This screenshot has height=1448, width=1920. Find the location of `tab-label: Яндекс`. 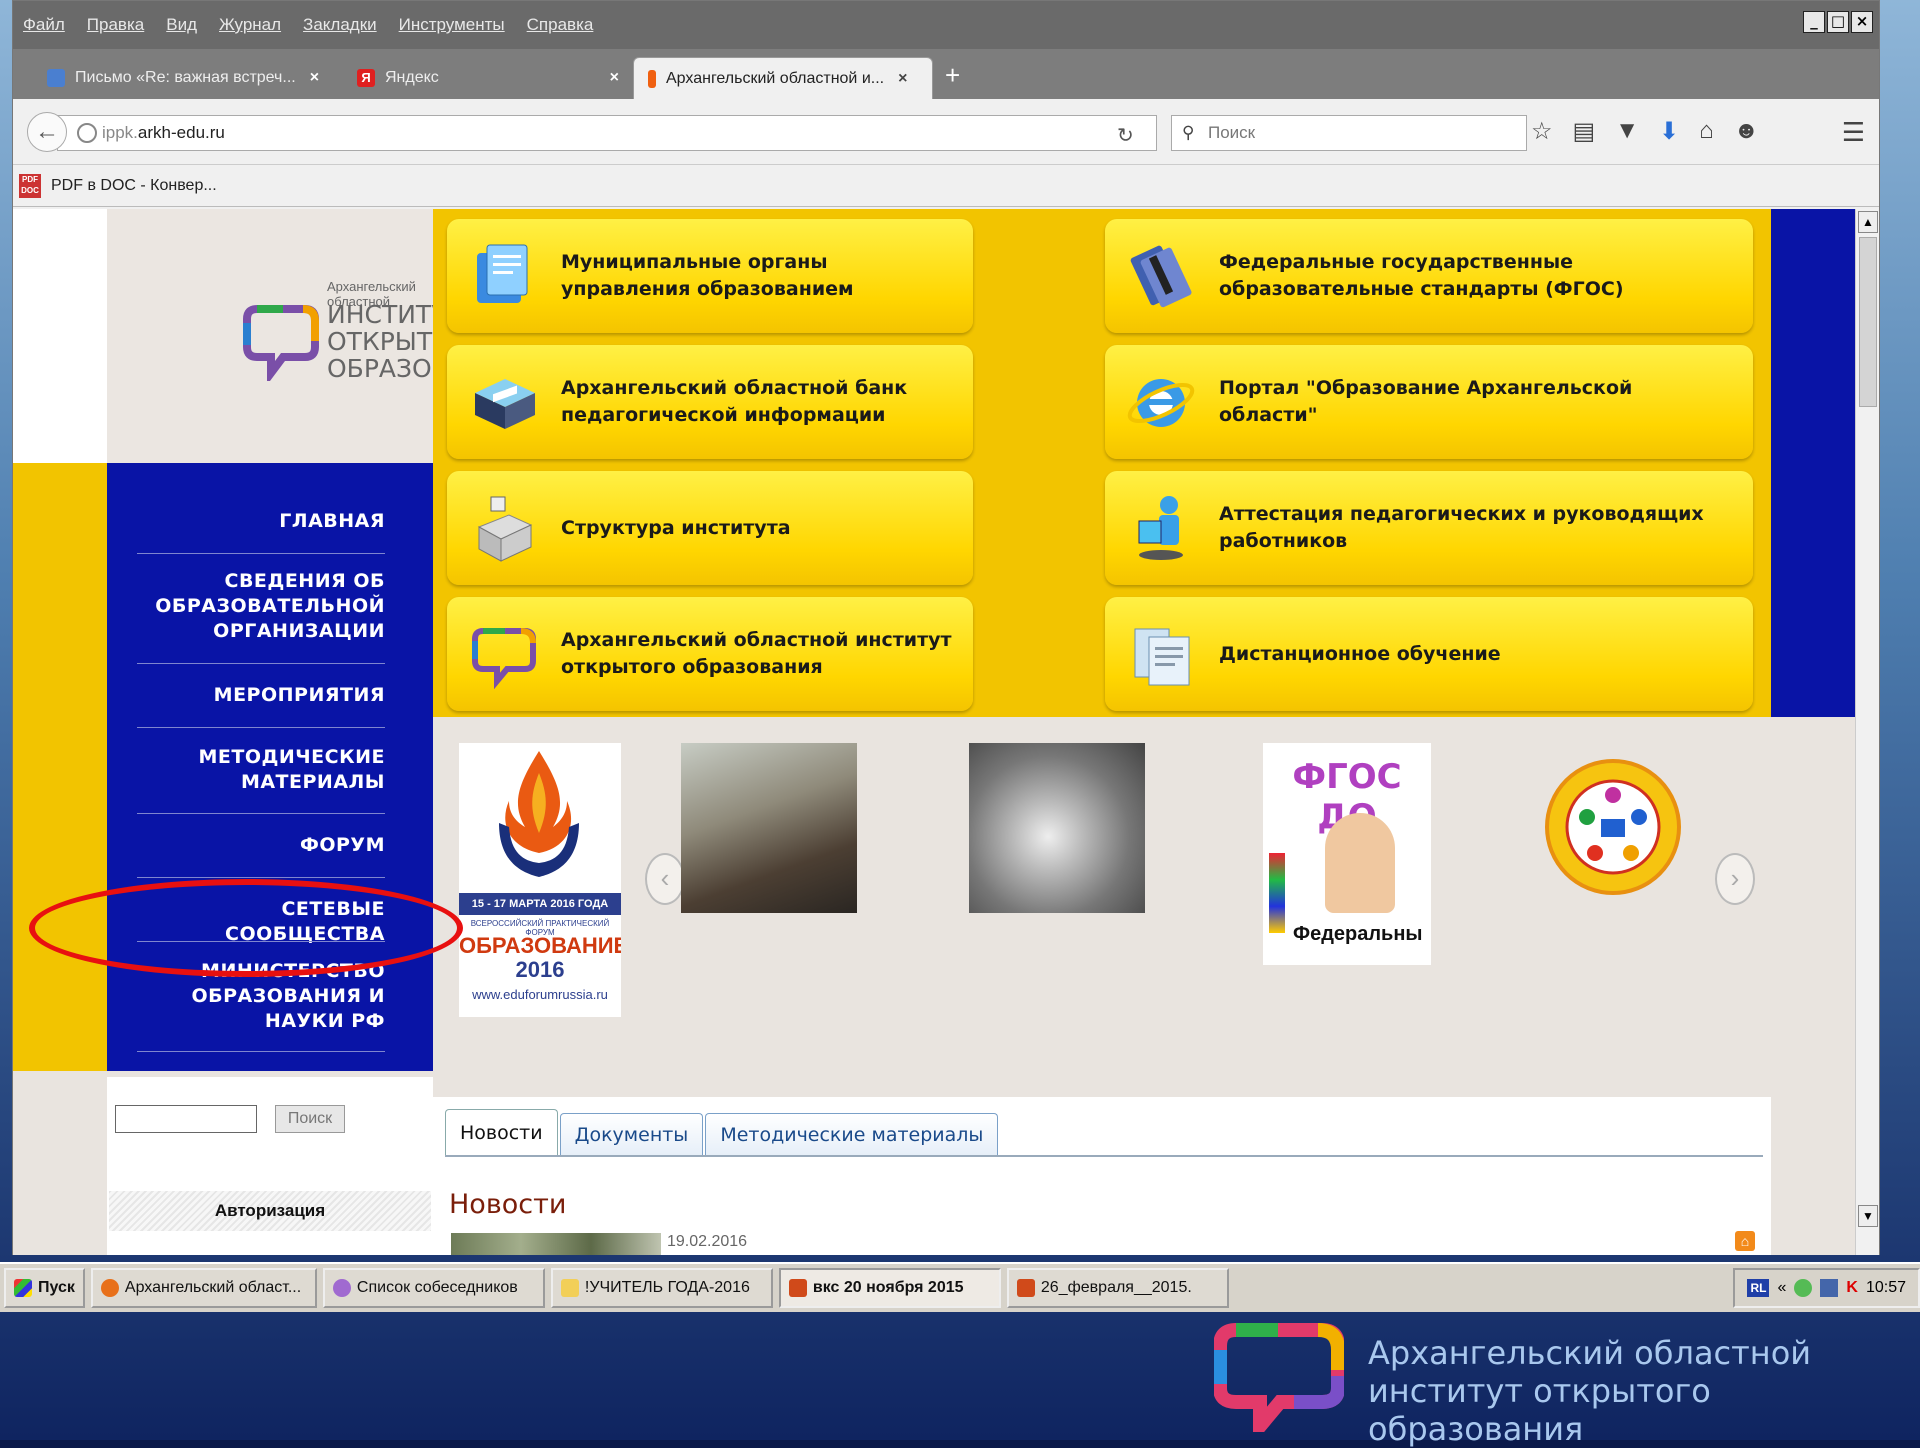

tab-label: Яндекс is located at coordinates (412, 77).